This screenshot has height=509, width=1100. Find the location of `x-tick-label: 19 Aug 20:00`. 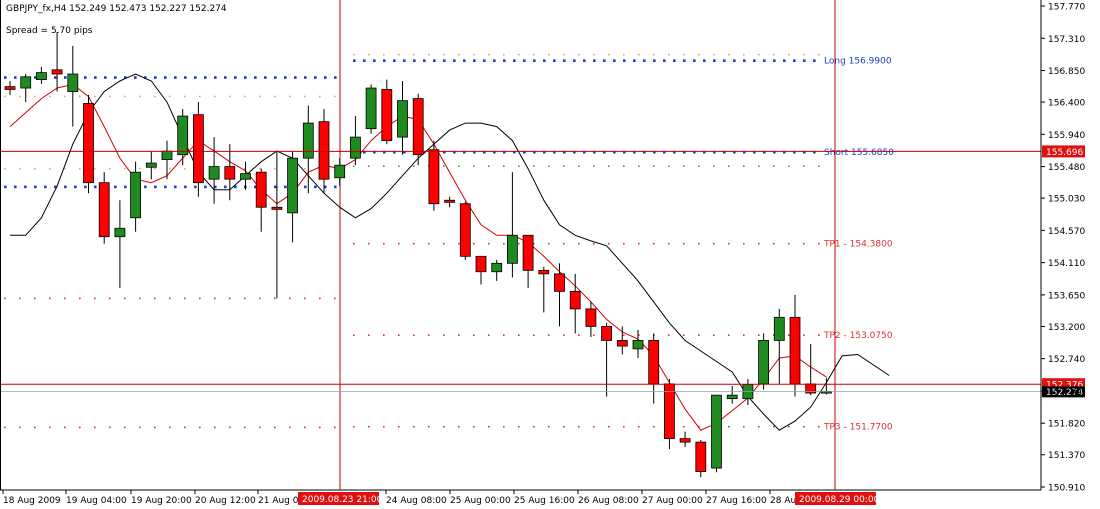

x-tick-label: 19 Aug 20:00 is located at coordinates (161, 501).